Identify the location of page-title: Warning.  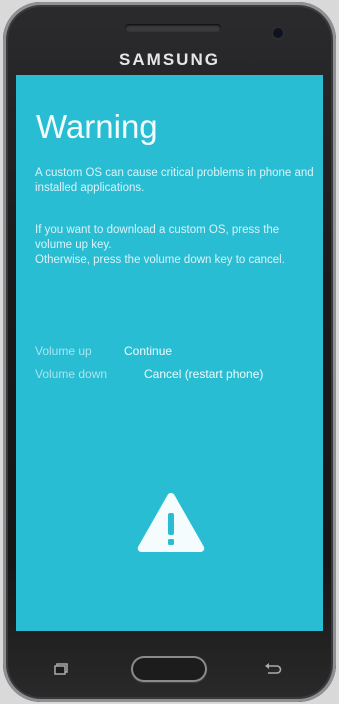
(97, 126).